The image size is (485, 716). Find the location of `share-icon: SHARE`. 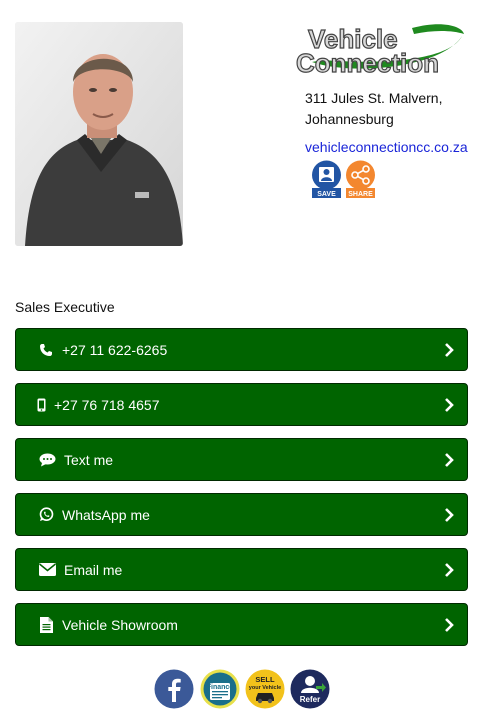

share-icon: SHARE is located at coordinates (360, 179).